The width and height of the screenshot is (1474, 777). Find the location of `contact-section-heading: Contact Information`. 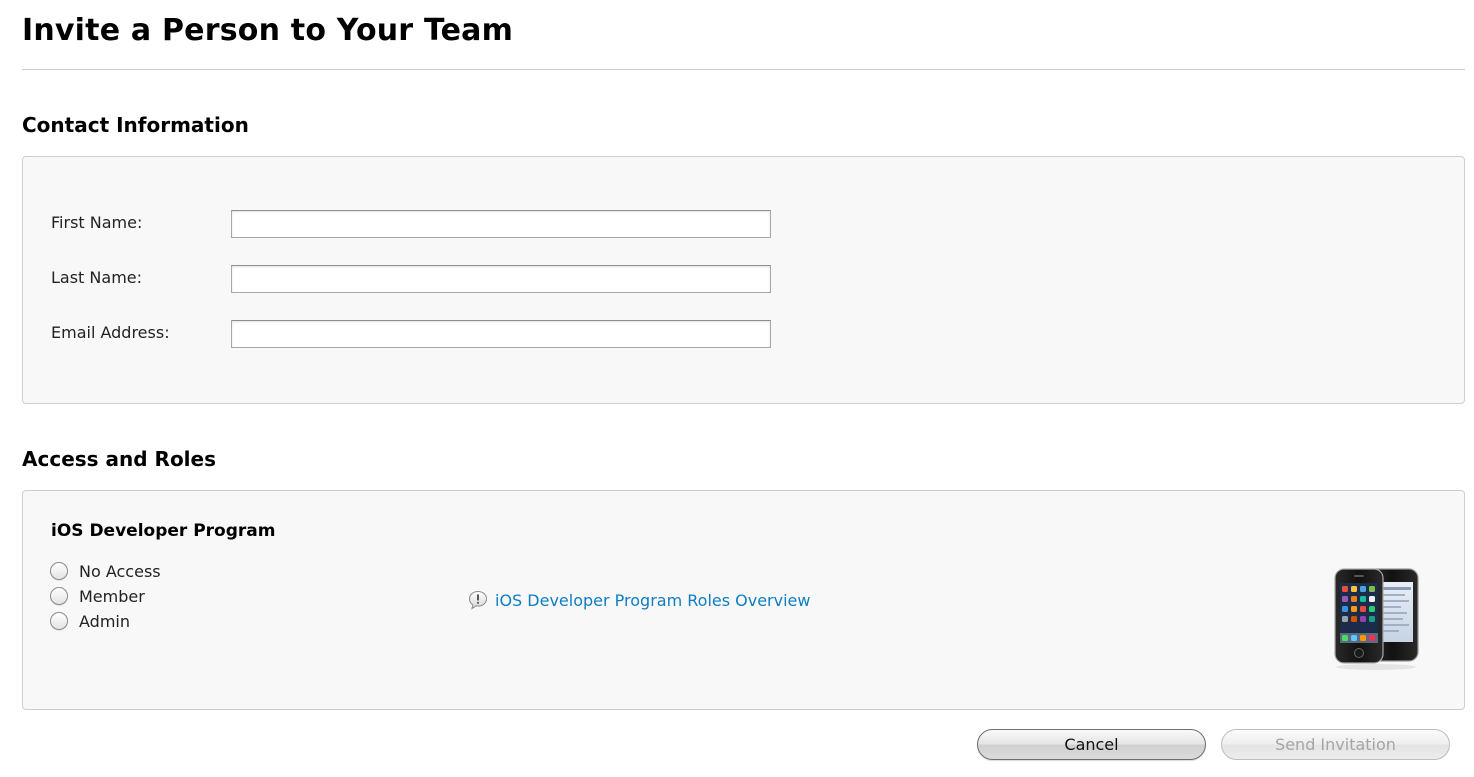

contact-section-heading: Contact Information is located at coordinates (135, 125).